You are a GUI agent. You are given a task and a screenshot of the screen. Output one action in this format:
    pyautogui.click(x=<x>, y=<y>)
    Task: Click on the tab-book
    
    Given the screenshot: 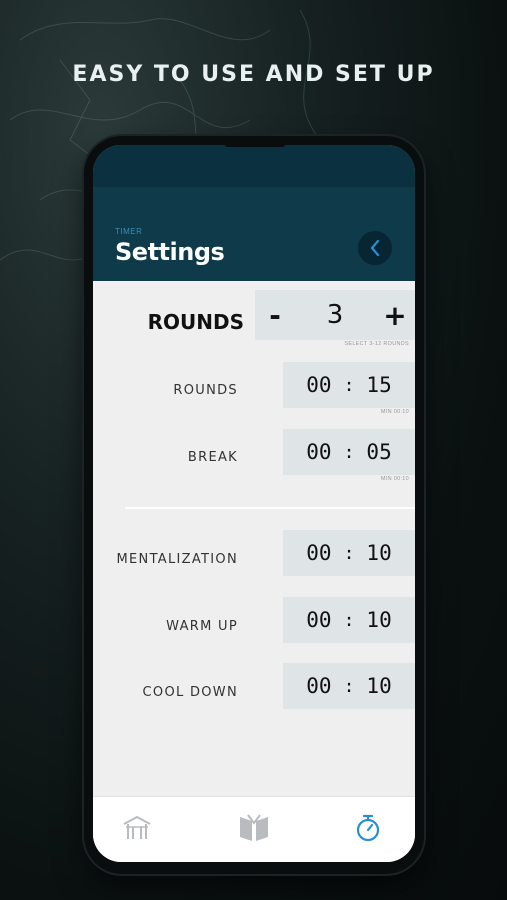 What is the action you would take?
    pyautogui.click(x=254, y=828)
    